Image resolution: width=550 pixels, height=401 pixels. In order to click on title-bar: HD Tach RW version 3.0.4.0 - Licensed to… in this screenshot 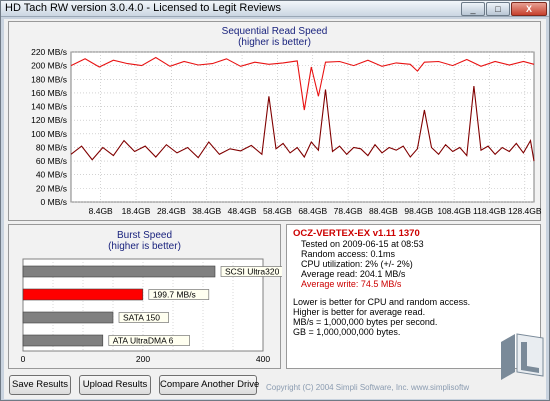, I will do `click(275, 9)`.